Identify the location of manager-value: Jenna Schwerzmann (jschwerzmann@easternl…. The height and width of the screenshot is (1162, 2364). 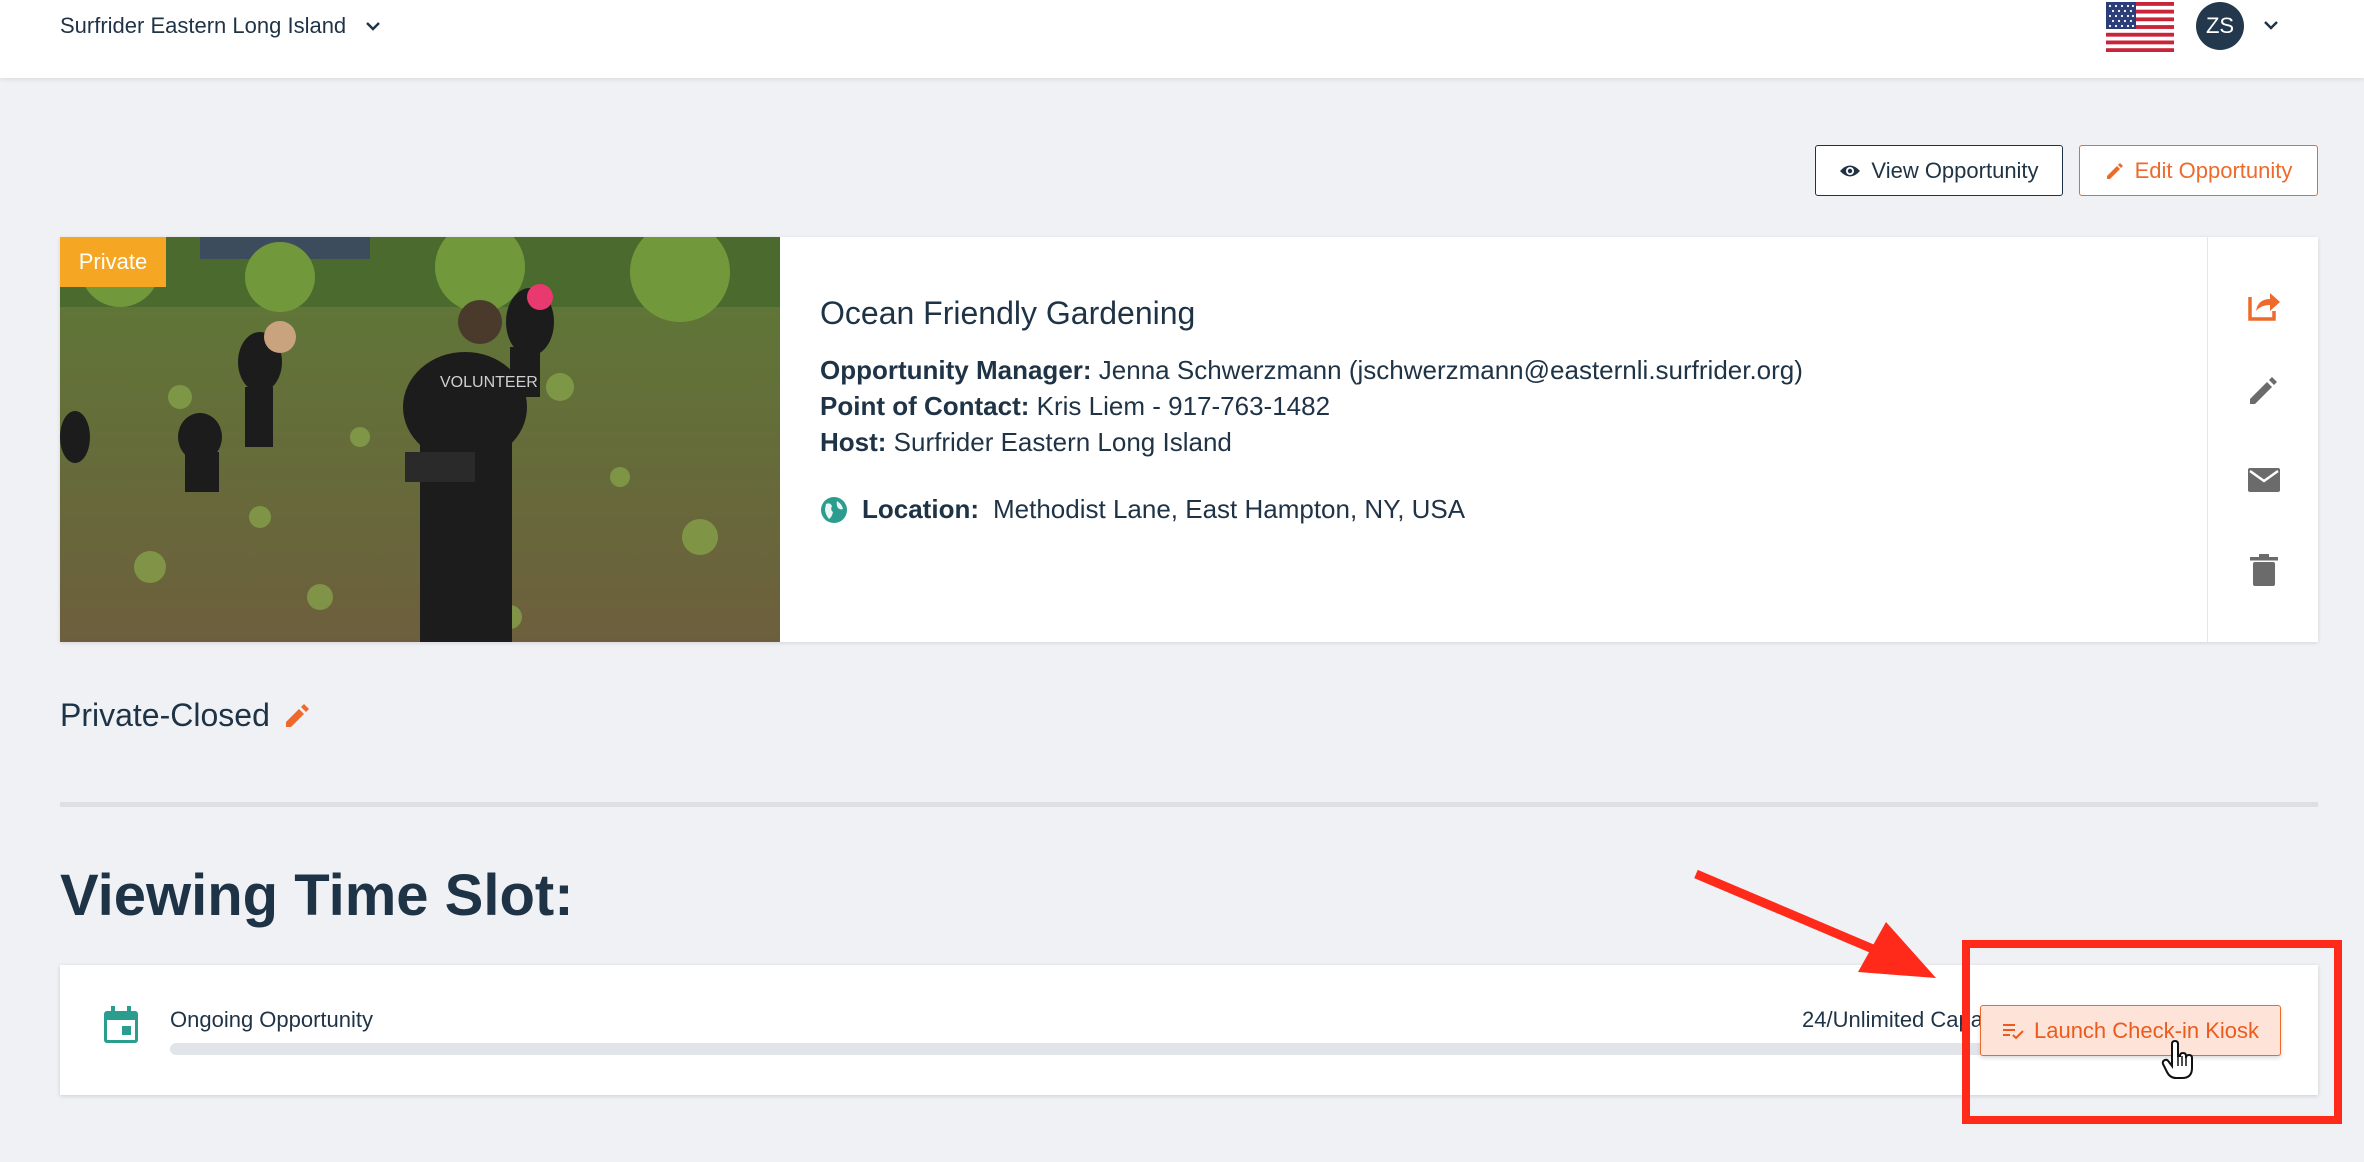
(1450, 370).